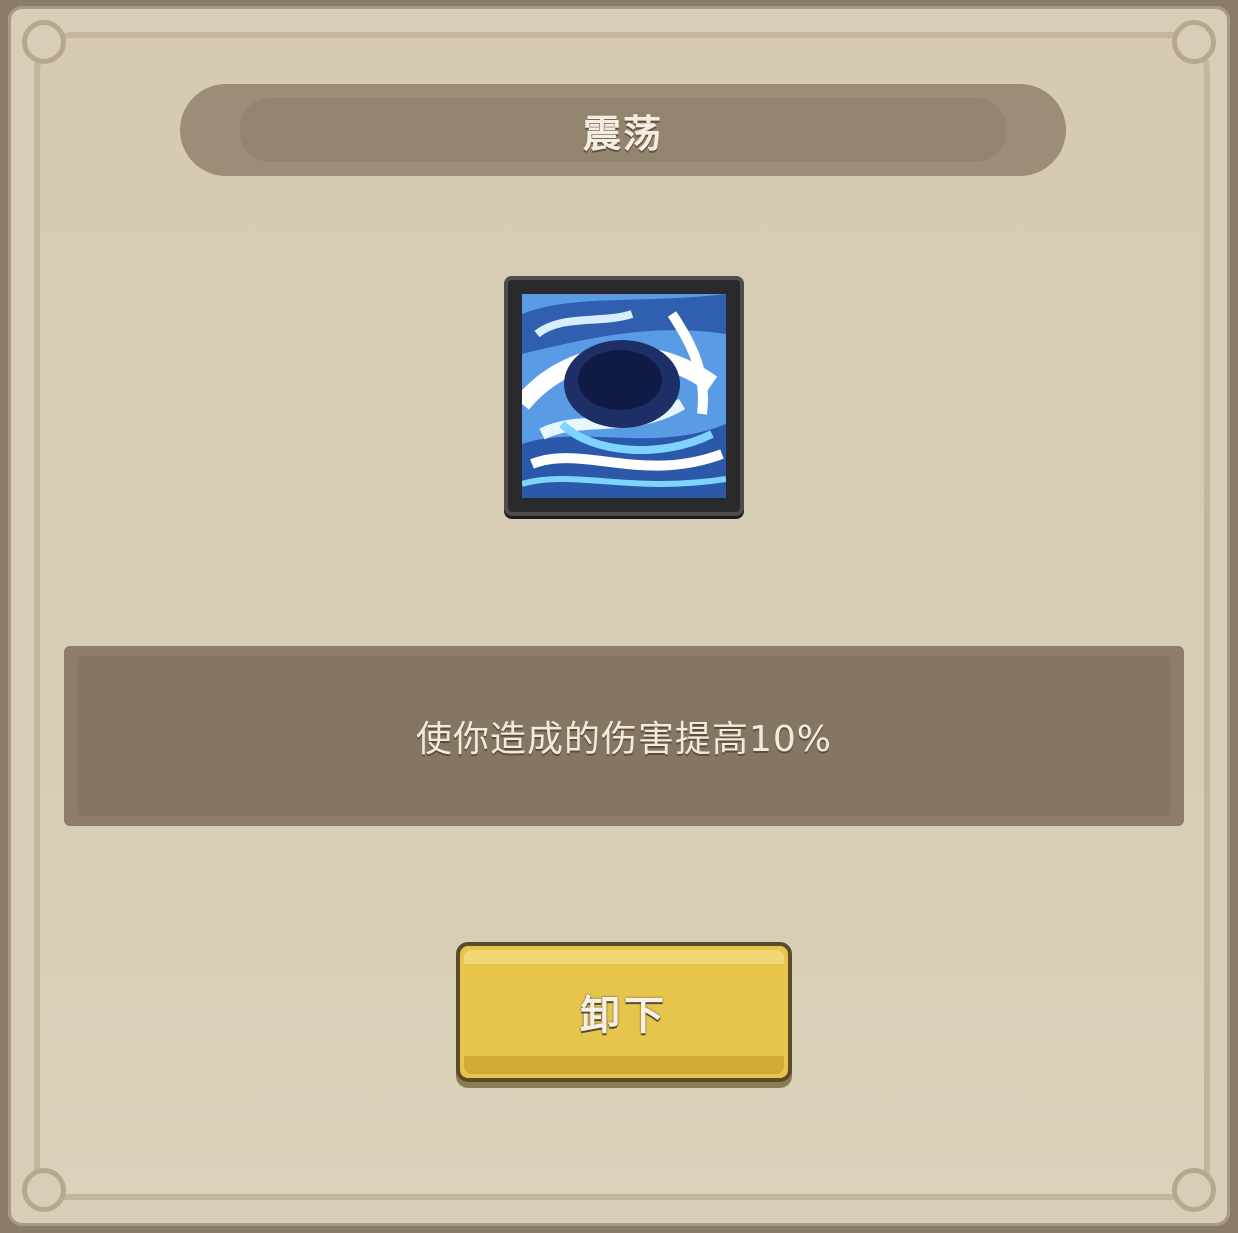 The image size is (1238, 1233). I want to click on corner-ornament-bottom-right, so click(1194, 1190).